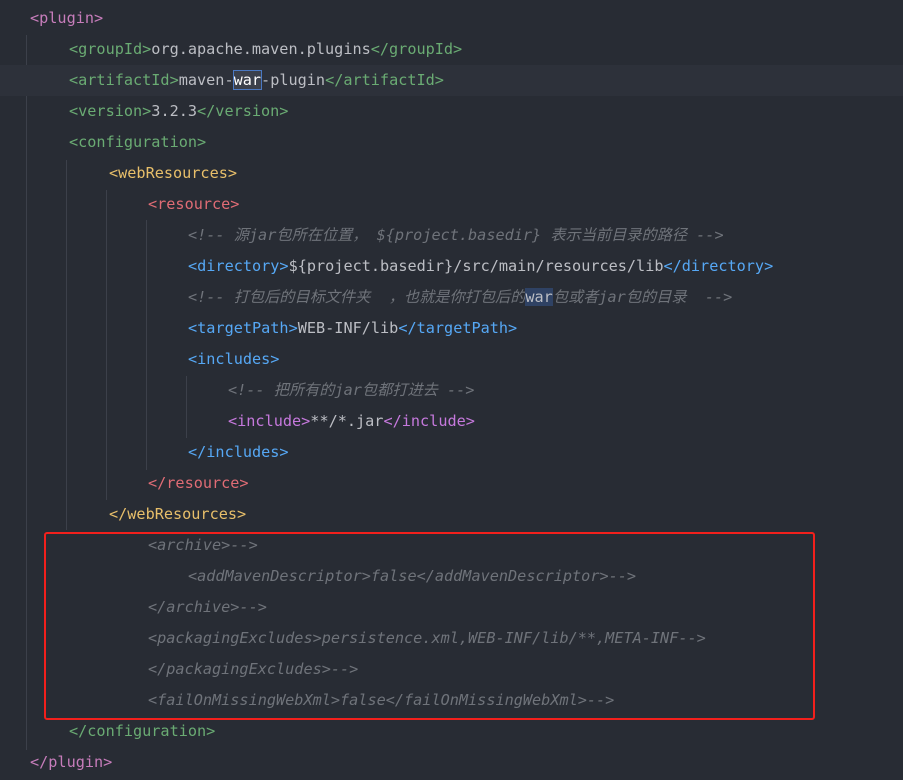 Image resolution: width=903 pixels, height=780 pixels. What do you see at coordinates (110, 49) in the screenshot?
I see `code-token: <groupId>` at bounding box center [110, 49].